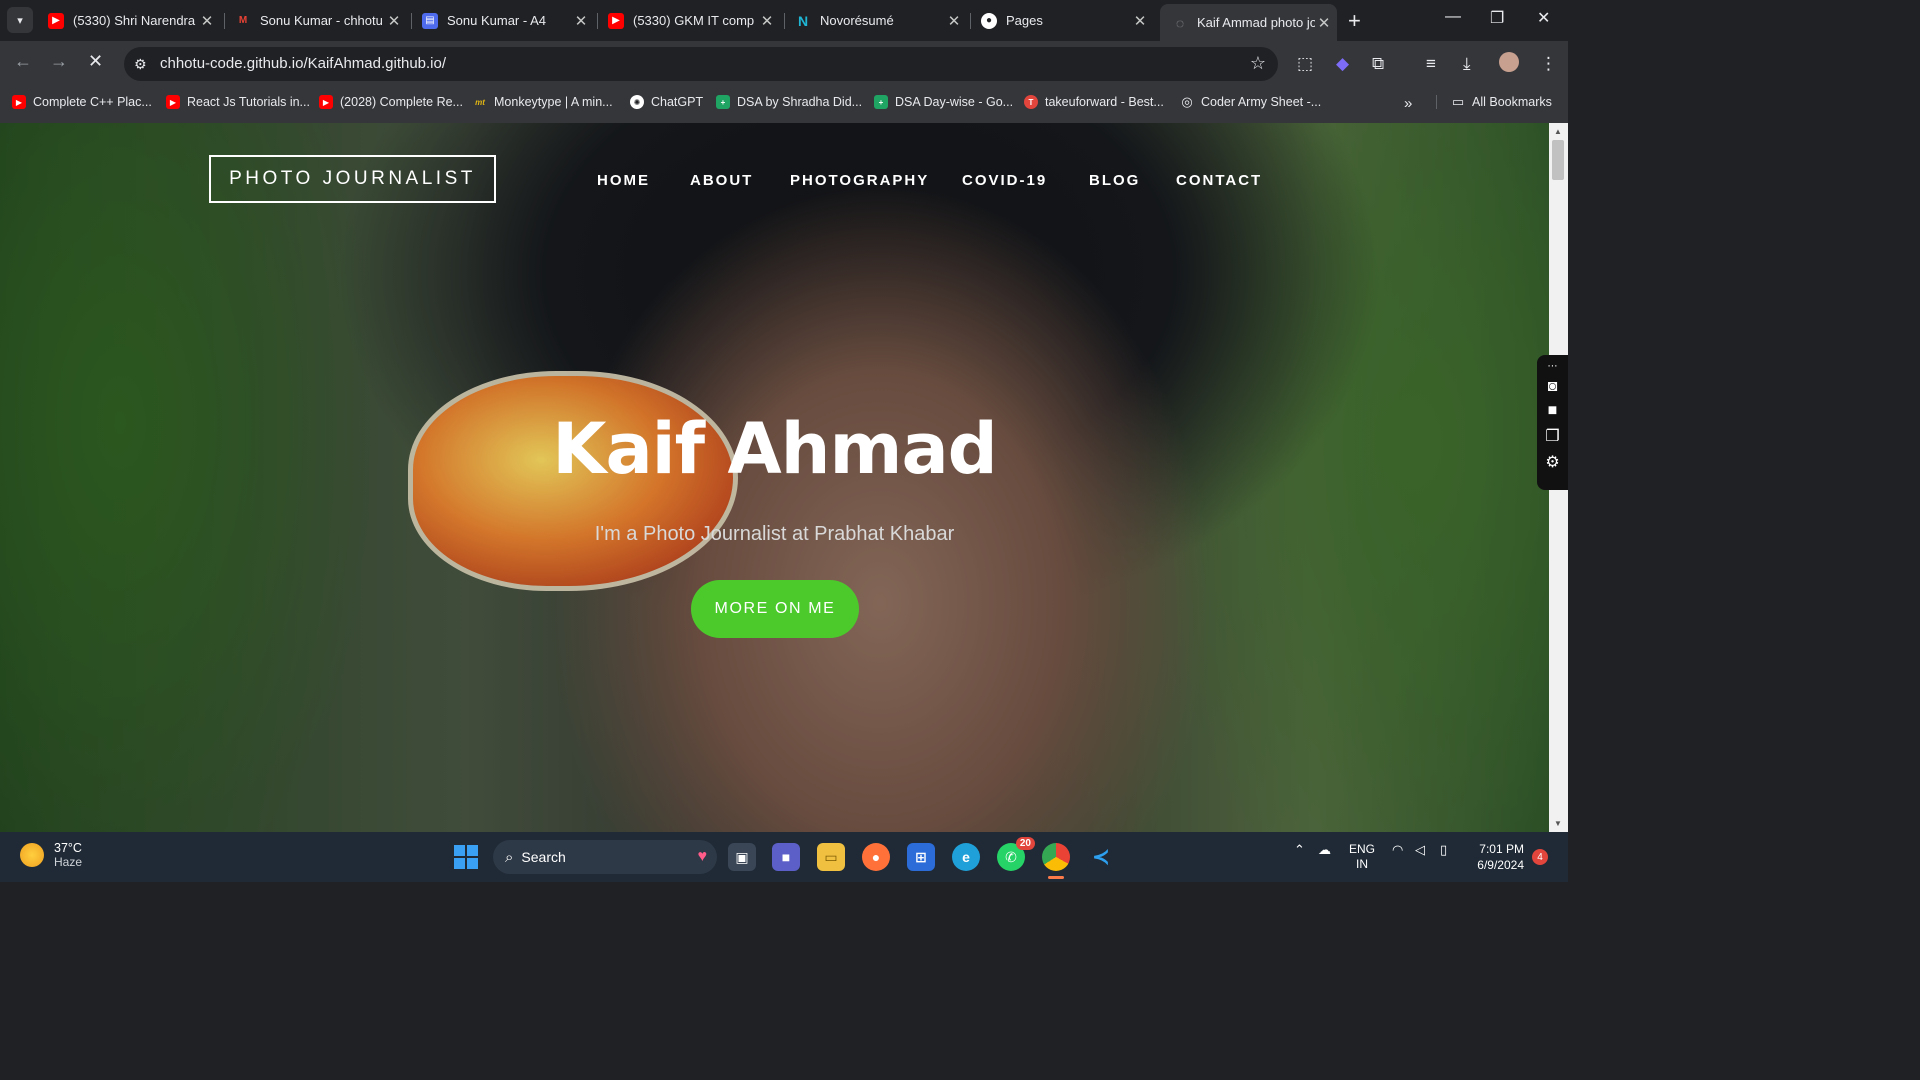 The height and width of the screenshot is (1080, 1920). I want to click on chrome-icon, so click(1056, 861).